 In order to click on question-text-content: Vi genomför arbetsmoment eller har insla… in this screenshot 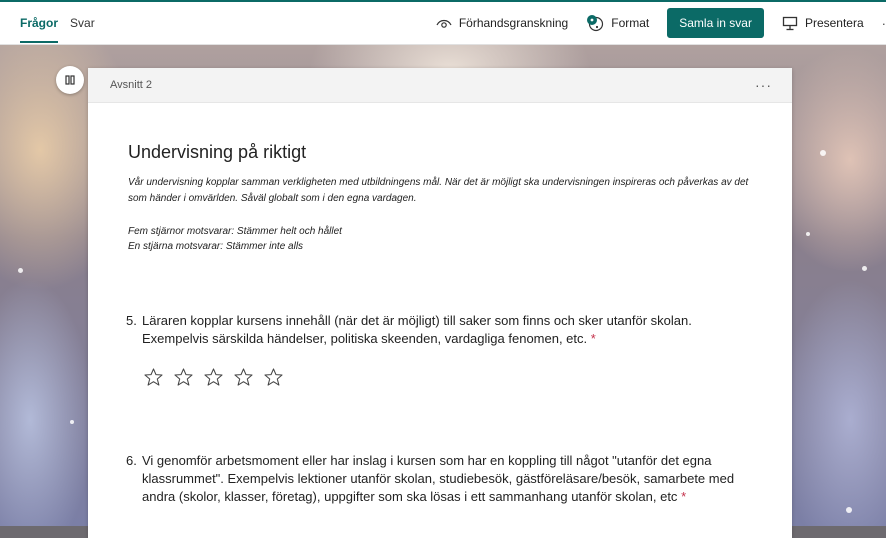, I will do `click(438, 478)`.